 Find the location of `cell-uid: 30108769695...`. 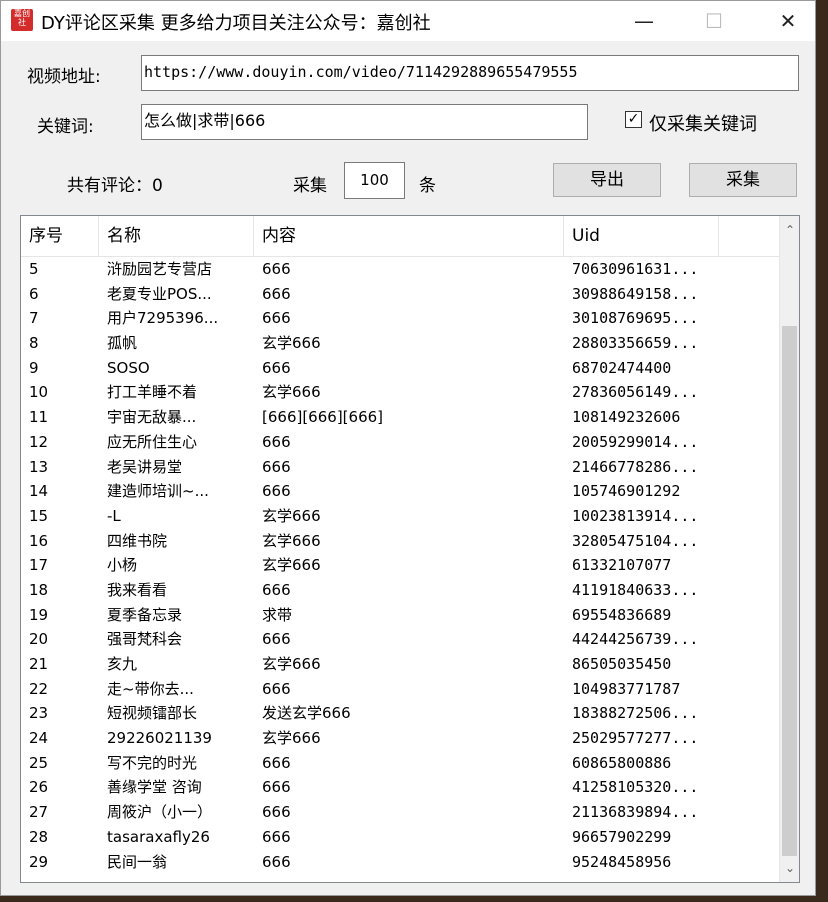

cell-uid: 30108769695... is located at coordinates (635, 318).